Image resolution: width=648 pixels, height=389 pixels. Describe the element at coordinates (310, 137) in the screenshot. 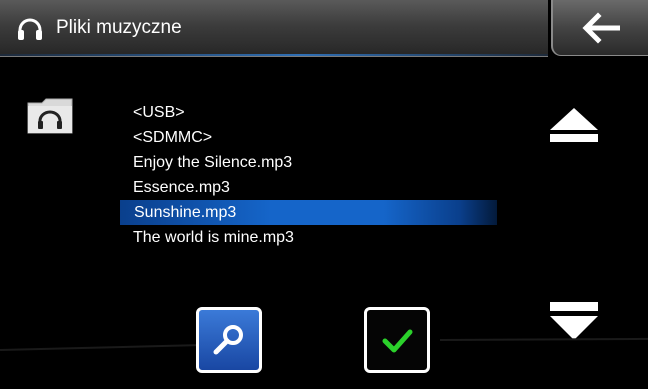

I see `list-item-sdmmc: <SDMMC>` at that location.